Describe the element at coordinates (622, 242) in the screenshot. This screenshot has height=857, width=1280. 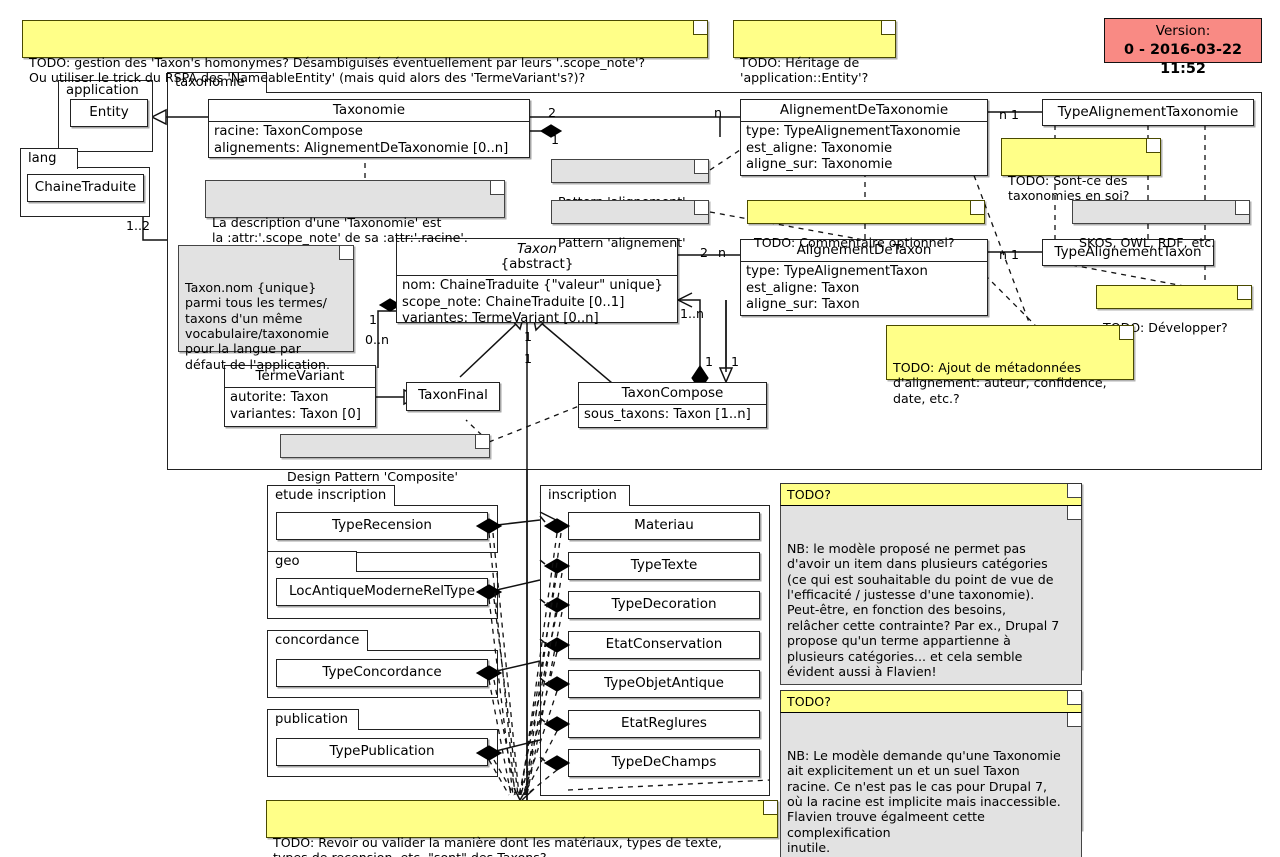
I see `note-text: Pattern 'alignement'` at that location.